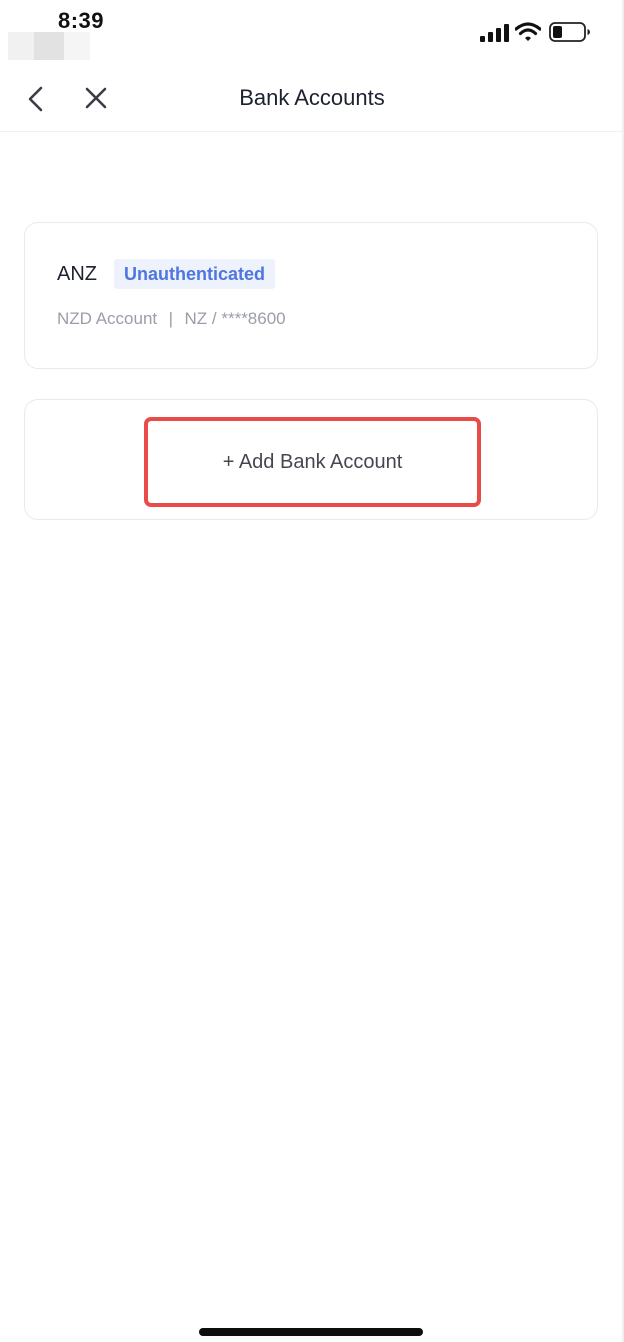 This screenshot has height=1342, width=624. I want to click on status-bar: 8:39, so click(312, 30).